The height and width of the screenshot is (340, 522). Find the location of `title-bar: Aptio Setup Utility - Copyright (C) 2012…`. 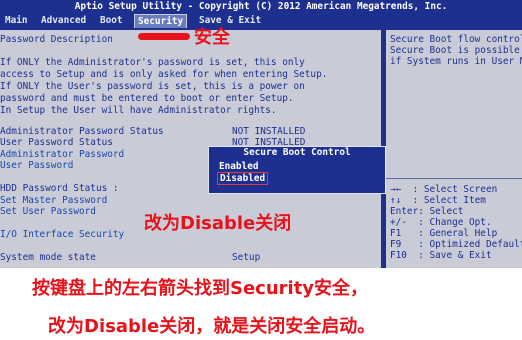

title-bar: Aptio Setup Utility - Copyright (C) 2012… is located at coordinates (261, 7).